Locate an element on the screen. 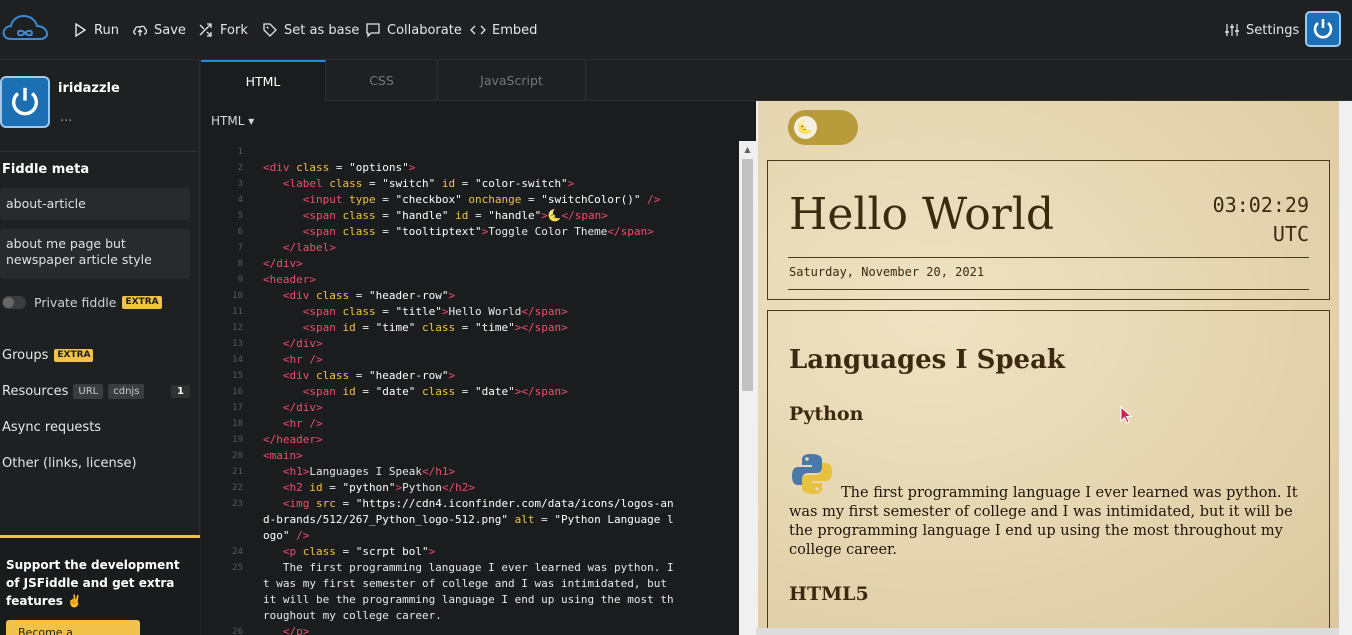 This screenshot has height=635, width=1352. settings-label: Settings is located at coordinates (1273, 30).